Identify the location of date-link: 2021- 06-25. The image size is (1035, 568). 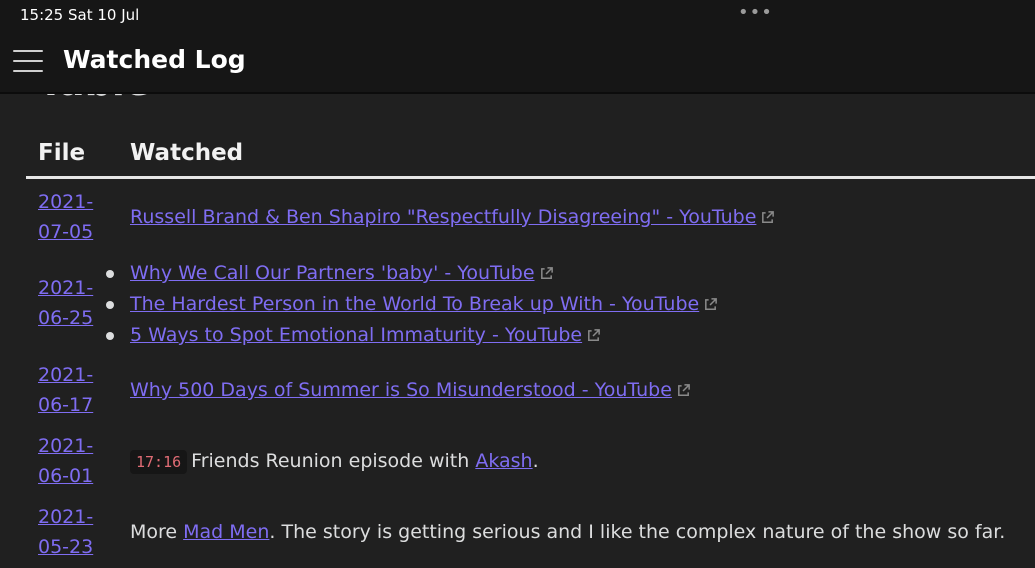
(73, 303).